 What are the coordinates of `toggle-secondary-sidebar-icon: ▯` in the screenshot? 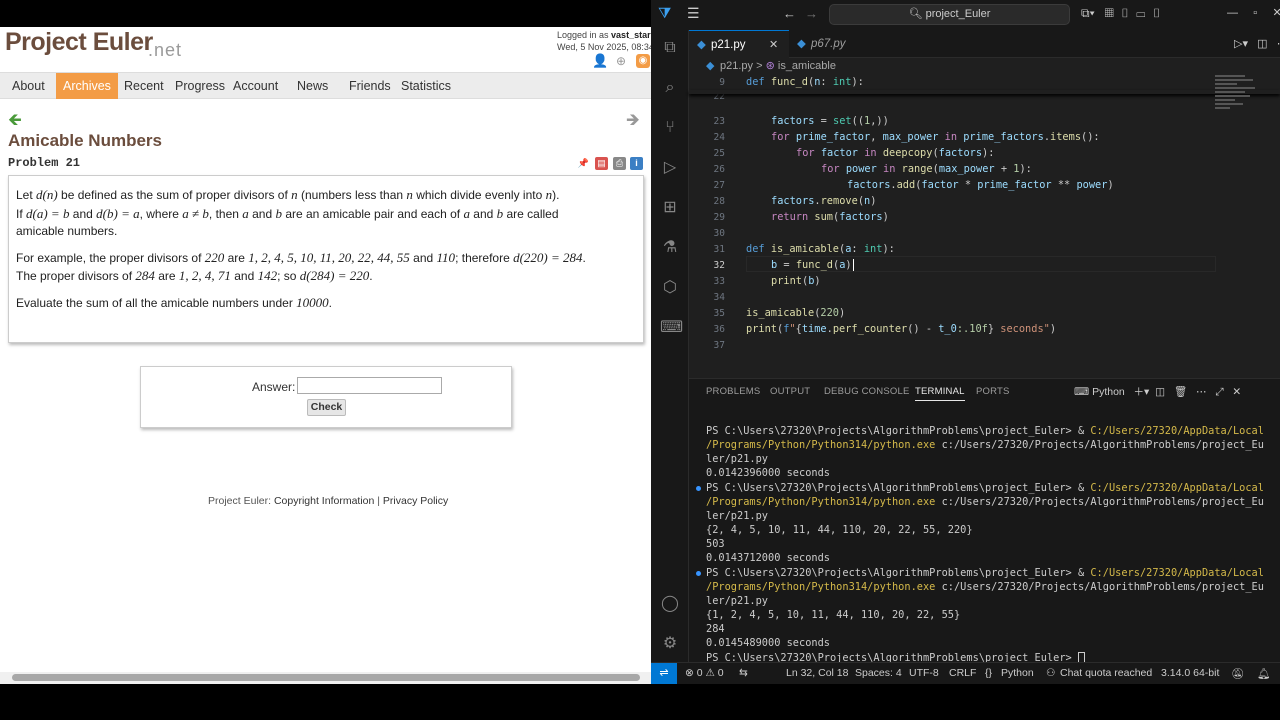 It's located at (1156, 13).